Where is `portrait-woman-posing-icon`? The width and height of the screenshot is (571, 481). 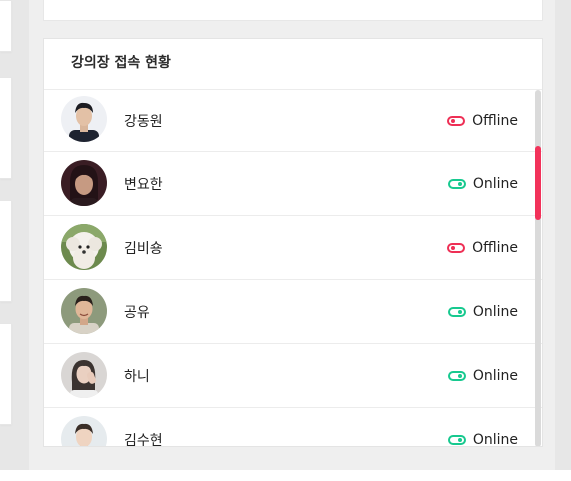
portrait-woman-posing-icon is located at coordinates (84, 375).